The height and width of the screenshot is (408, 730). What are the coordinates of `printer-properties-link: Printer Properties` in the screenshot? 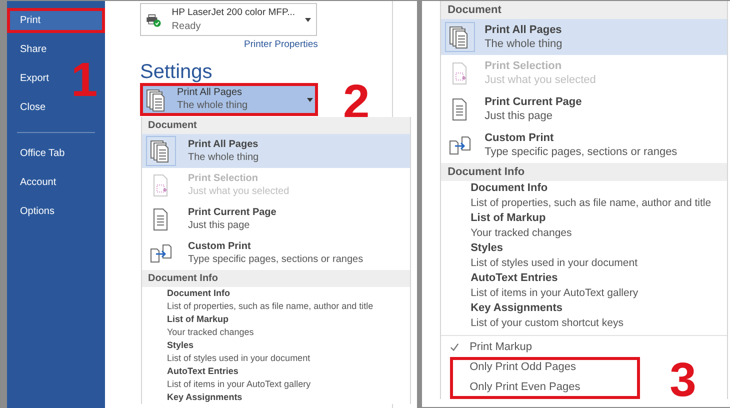 It's located at (281, 45).